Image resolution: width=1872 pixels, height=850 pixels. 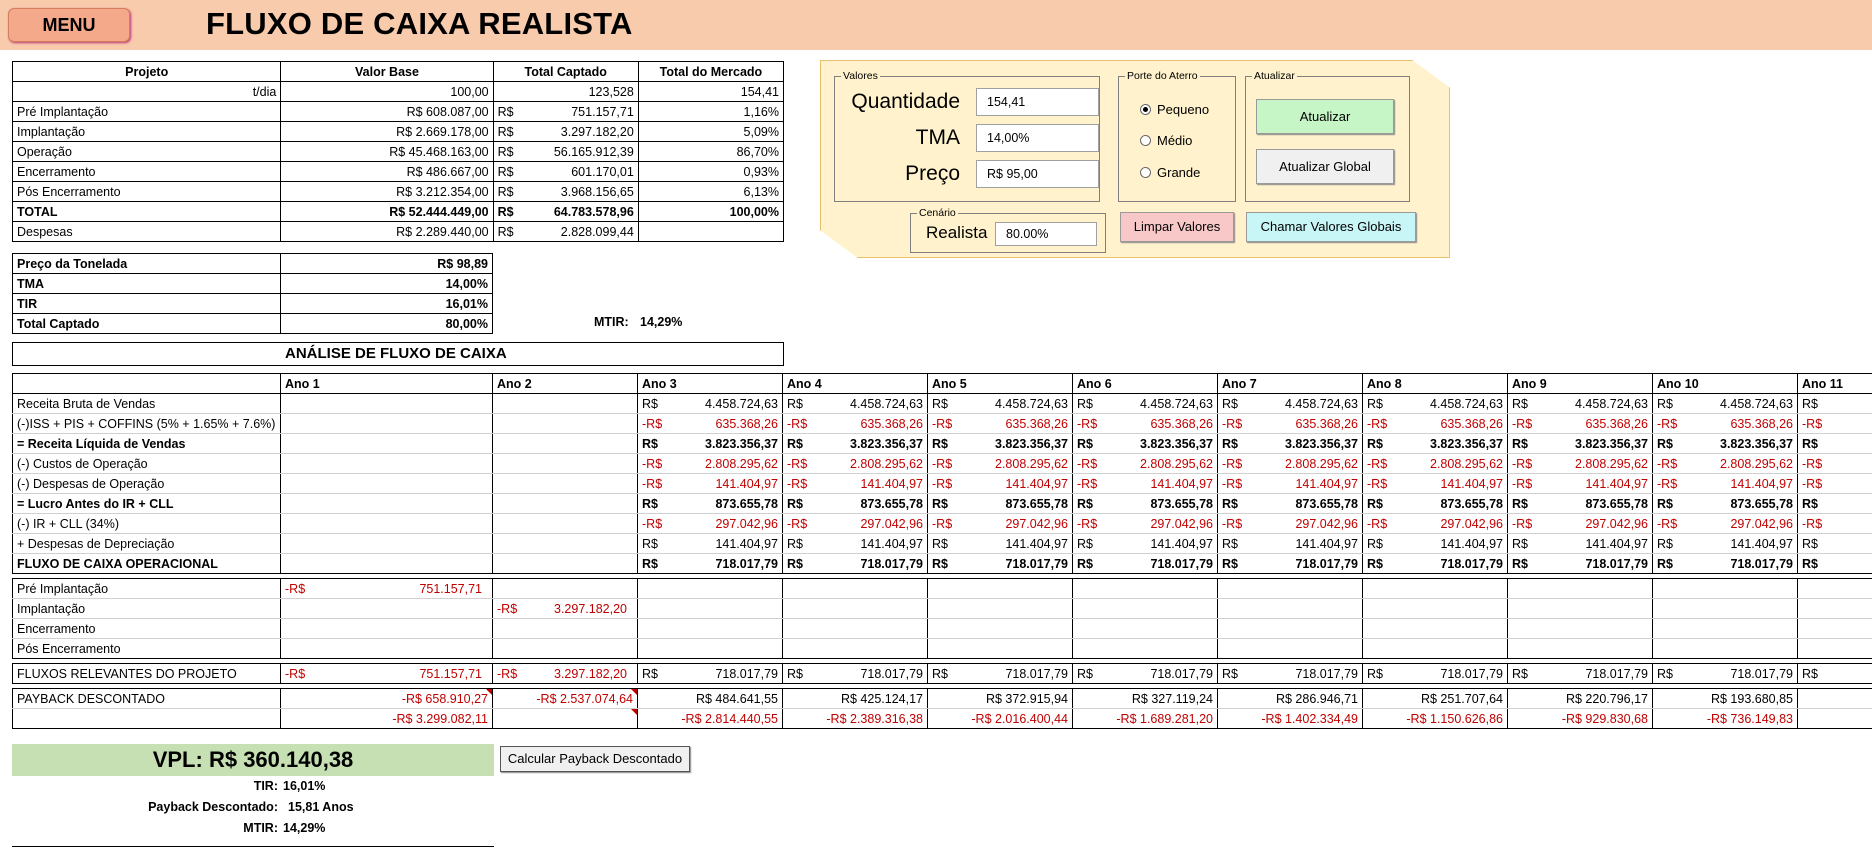 I want to click on quantidade-input: 154,41, so click(x=1037, y=102).